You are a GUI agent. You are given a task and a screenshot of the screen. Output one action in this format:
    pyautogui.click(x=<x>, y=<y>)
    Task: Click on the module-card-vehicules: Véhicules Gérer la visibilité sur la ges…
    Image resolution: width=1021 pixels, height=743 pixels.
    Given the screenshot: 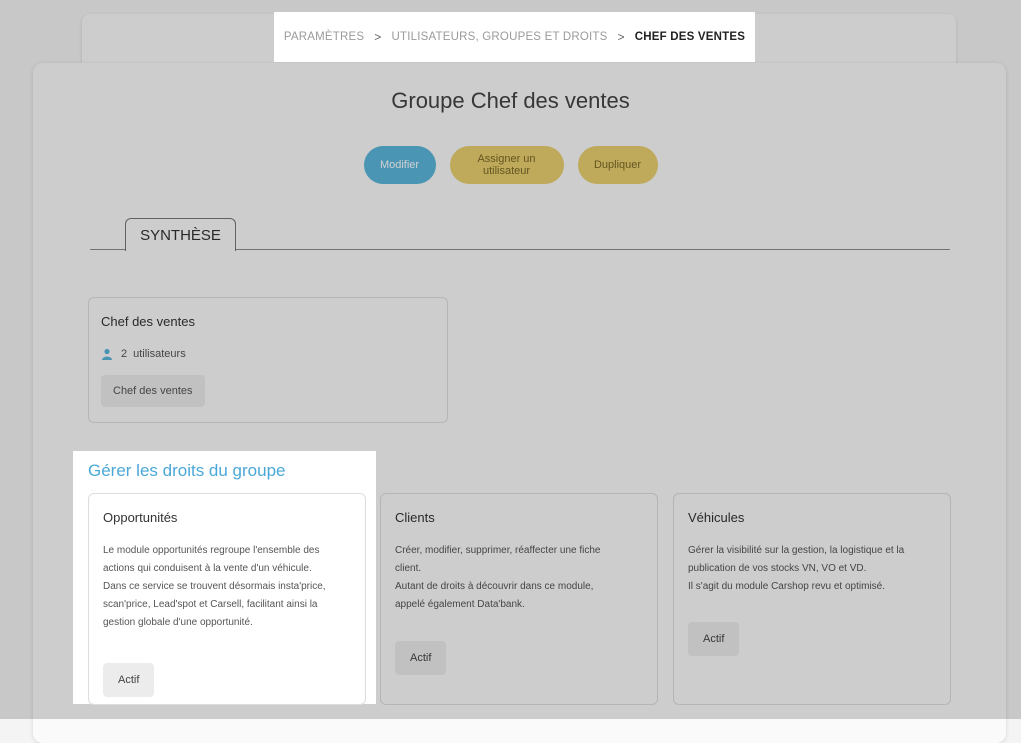 What is the action you would take?
    pyautogui.click(x=812, y=599)
    